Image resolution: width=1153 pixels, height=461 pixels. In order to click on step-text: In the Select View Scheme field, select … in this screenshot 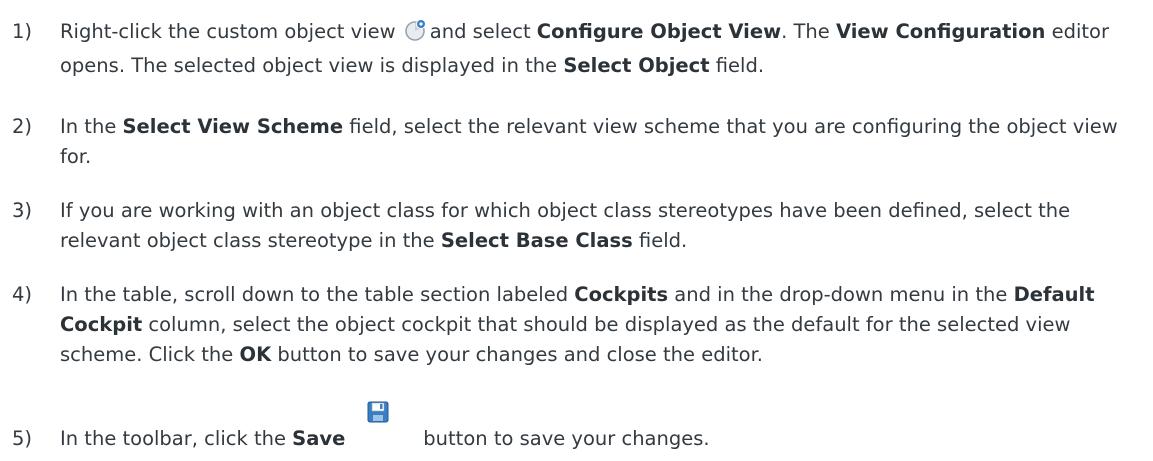, I will do `click(589, 141)`.